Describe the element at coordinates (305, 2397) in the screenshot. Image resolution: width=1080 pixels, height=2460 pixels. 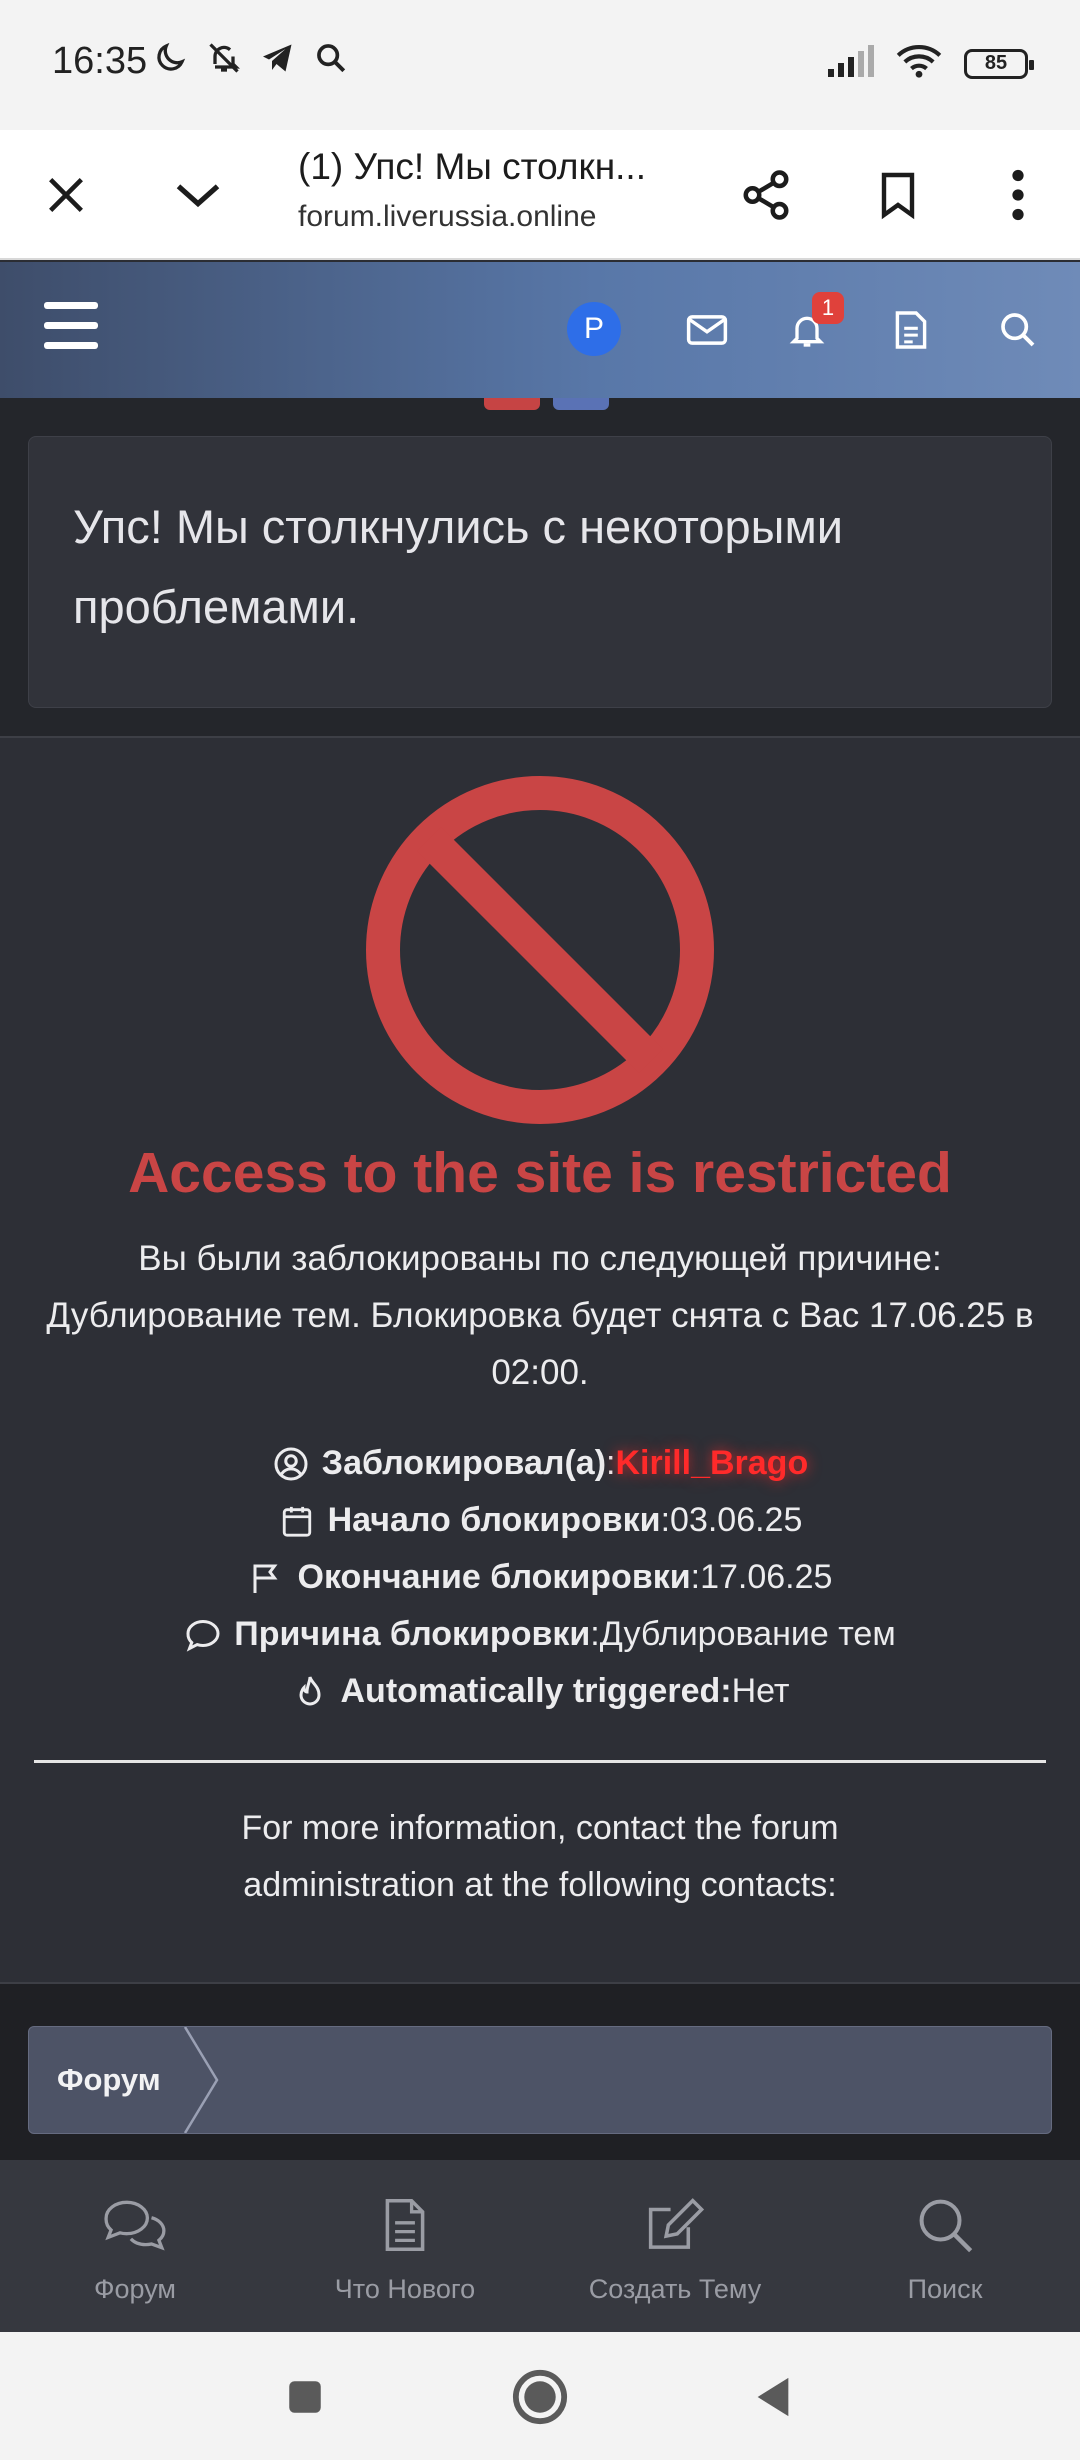
I see `recents-icon` at that location.